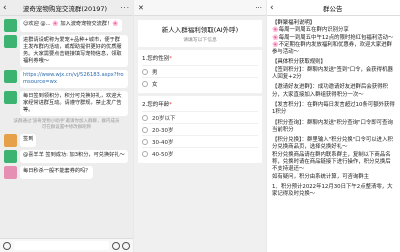 This screenshot has width=400, height=252. Describe the element at coordinates (74, 156) in the screenshot. I see `message-bubble: @喜羊羊 签到成功: 加3积分，可兑换好礼～` at that location.